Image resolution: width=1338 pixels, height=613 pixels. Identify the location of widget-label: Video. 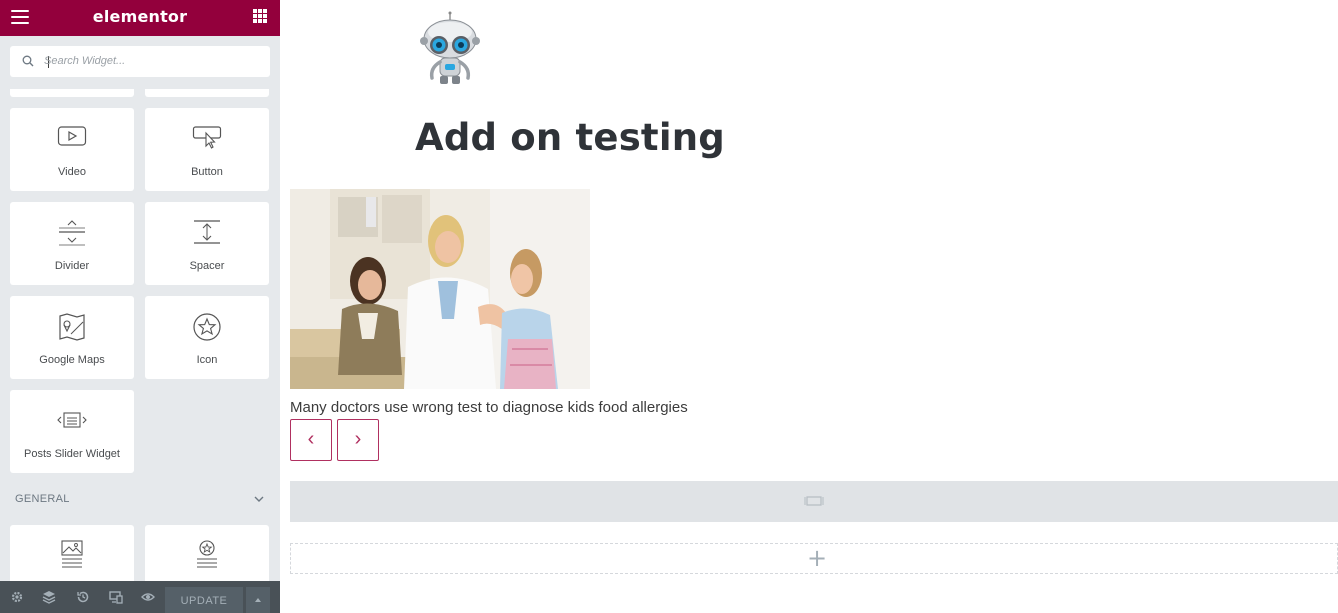
(72, 172).